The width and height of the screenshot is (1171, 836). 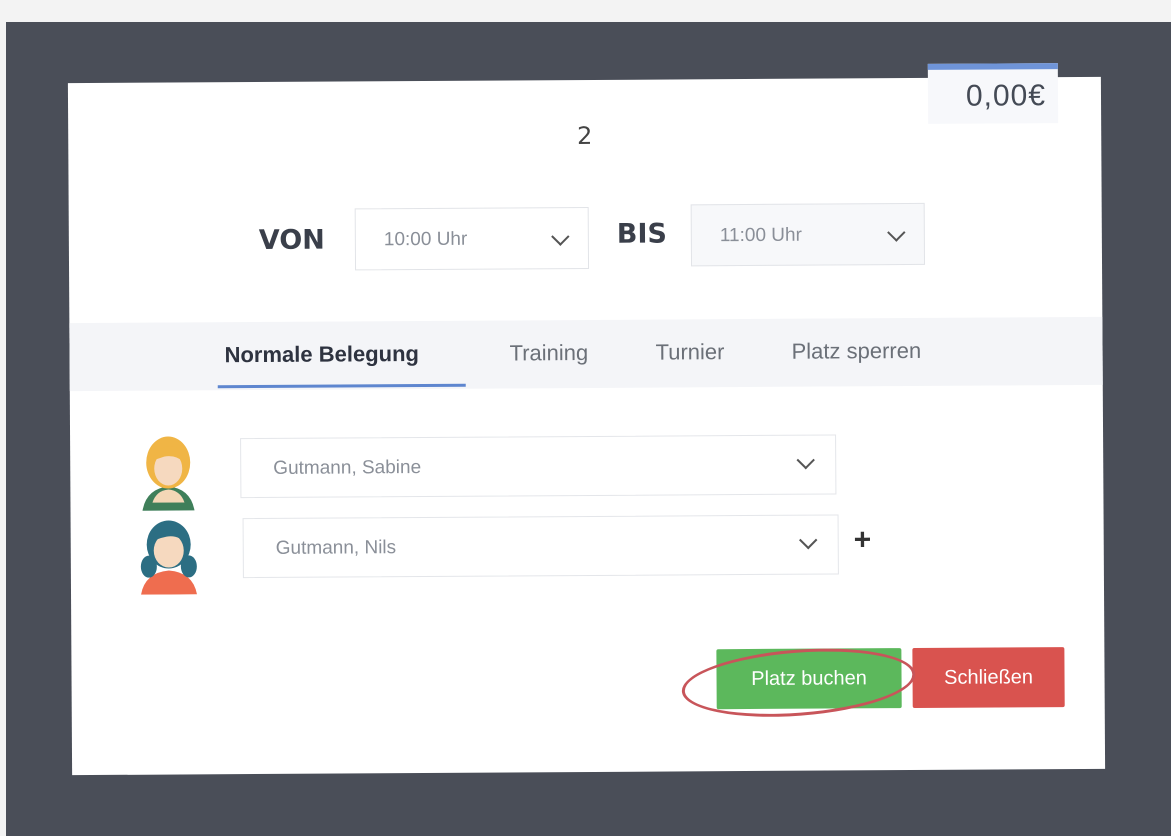 What do you see at coordinates (336, 548) in the screenshot?
I see `player-2-name: Gutmann, Nils` at bounding box center [336, 548].